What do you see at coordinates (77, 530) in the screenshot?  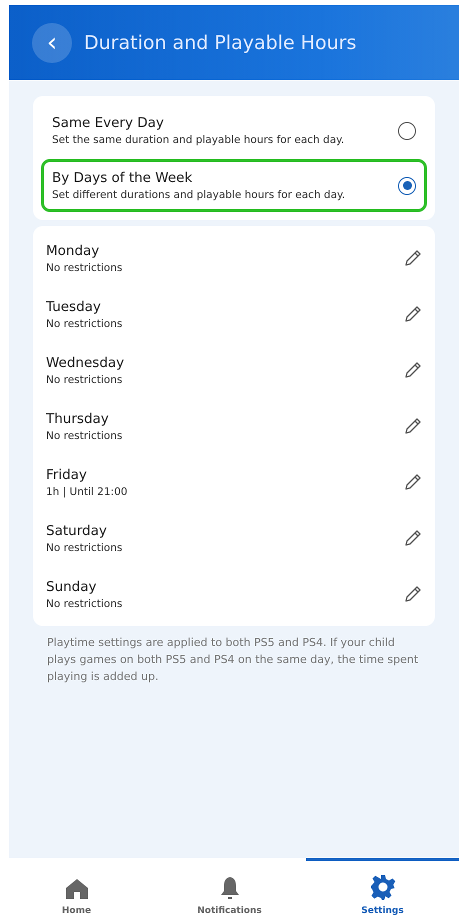 I see `day-name: Saturday` at bounding box center [77, 530].